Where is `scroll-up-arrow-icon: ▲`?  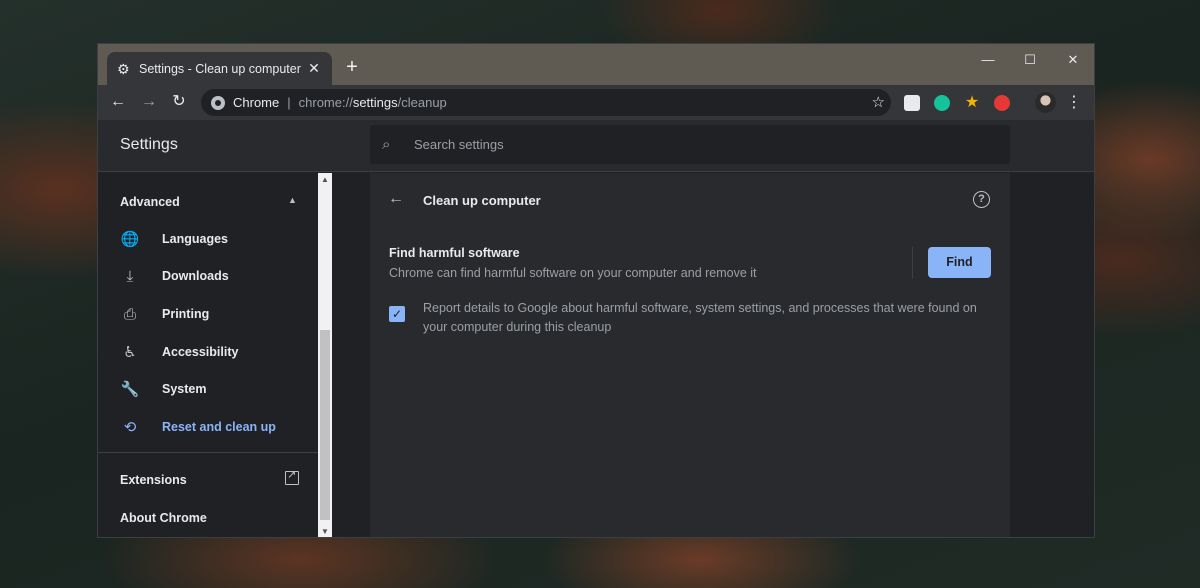 scroll-up-arrow-icon: ▲ is located at coordinates (325, 180).